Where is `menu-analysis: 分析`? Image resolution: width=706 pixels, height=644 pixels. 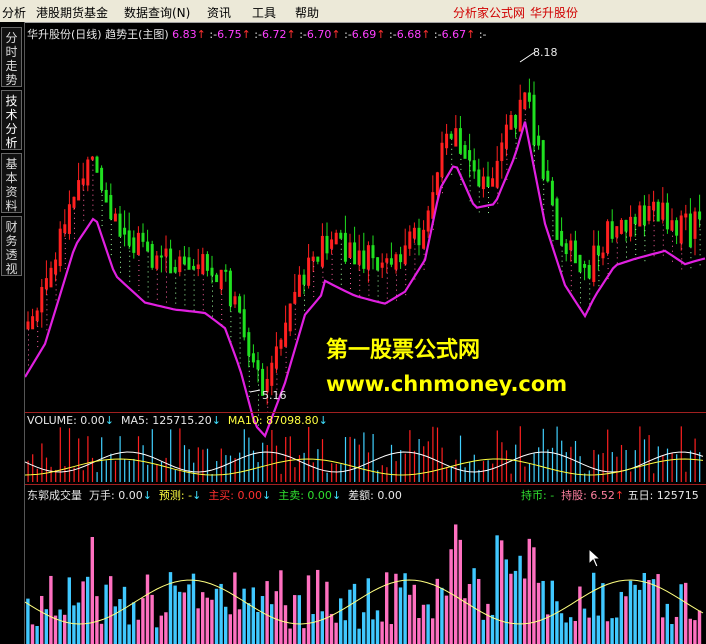
menu-analysis: 分析 is located at coordinates (14, 12).